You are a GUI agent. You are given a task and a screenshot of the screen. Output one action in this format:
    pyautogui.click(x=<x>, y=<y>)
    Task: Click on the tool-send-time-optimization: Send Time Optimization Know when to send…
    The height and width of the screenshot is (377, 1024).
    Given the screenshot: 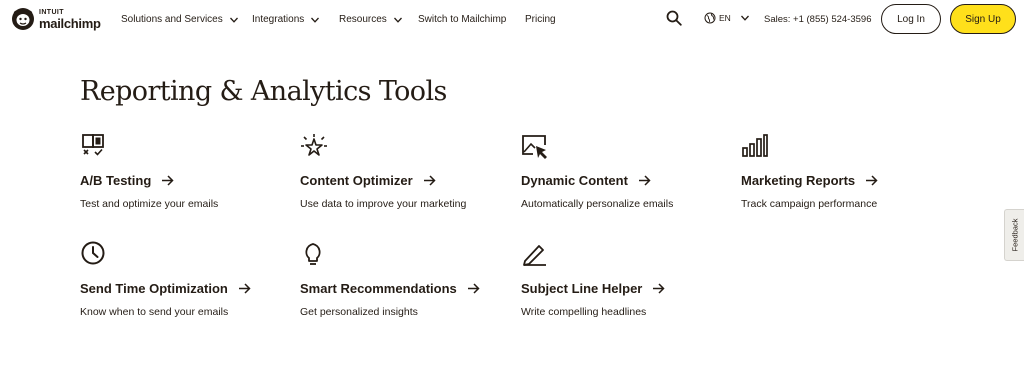 What is the action you would take?
    pyautogui.click(x=185, y=279)
    